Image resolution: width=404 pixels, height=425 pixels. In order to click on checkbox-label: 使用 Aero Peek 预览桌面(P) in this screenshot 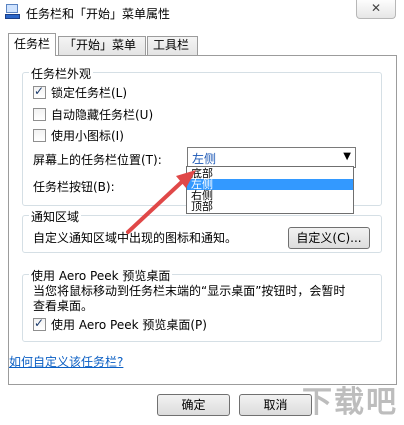, I will do `click(129, 324)`.